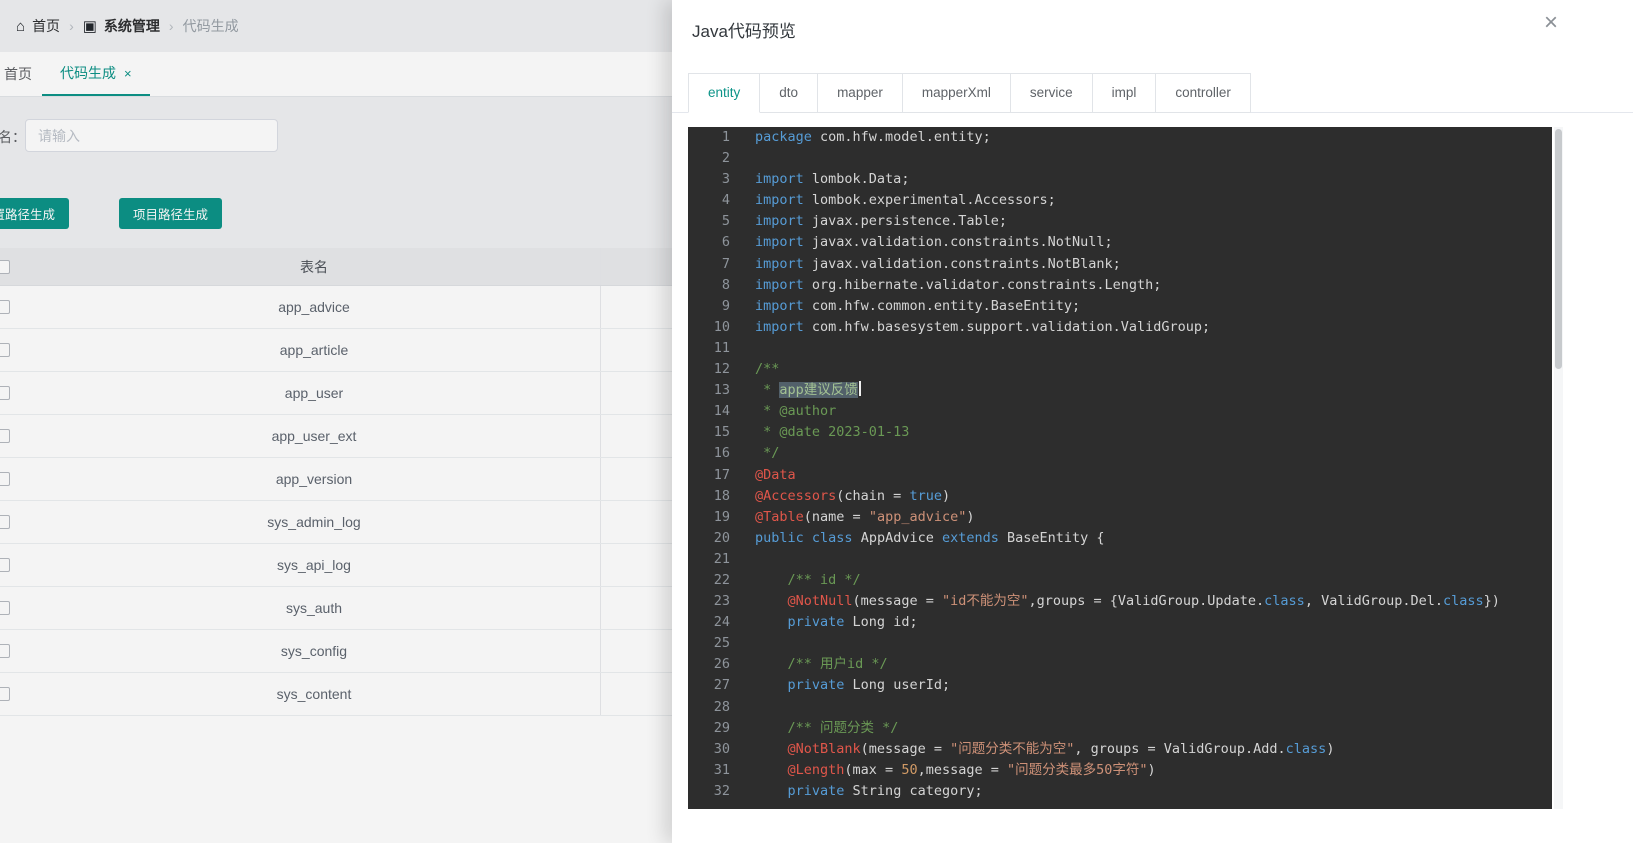  I want to click on code-token: */, so click(767, 453).